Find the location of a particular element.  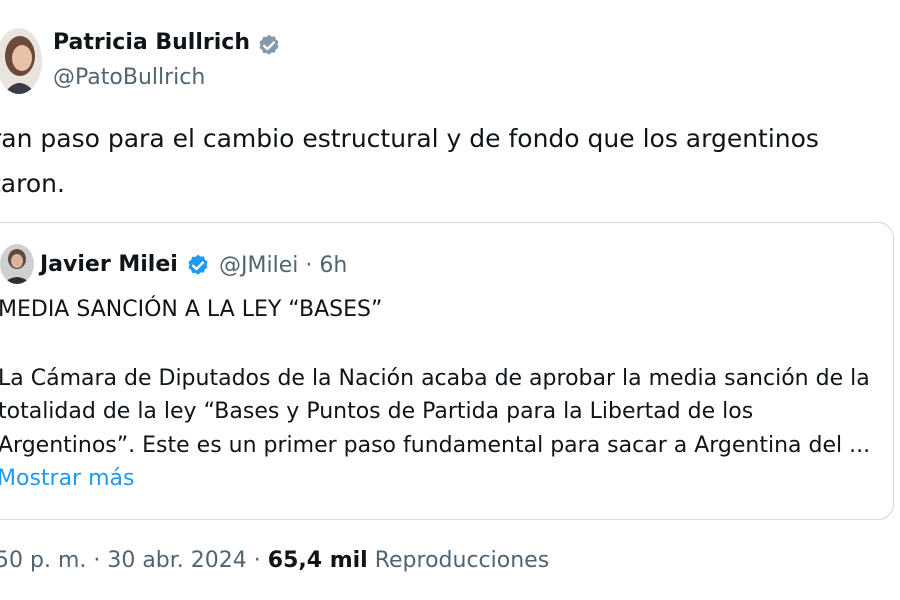

quoted-author-meta: @JMilei · 6h is located at coordinates (283, 265).